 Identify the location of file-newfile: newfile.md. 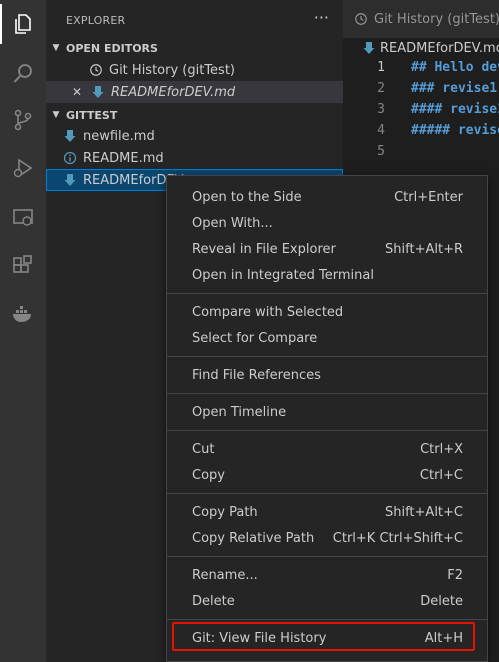
(194, 136).